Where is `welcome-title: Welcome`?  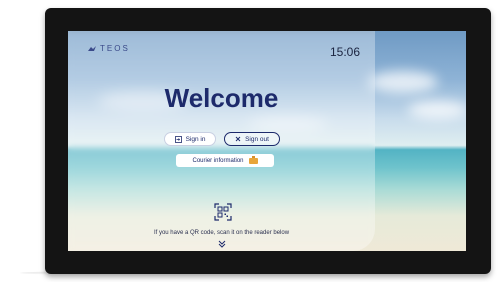 welcome-title: Welcome is located at coordinates (221, 98).